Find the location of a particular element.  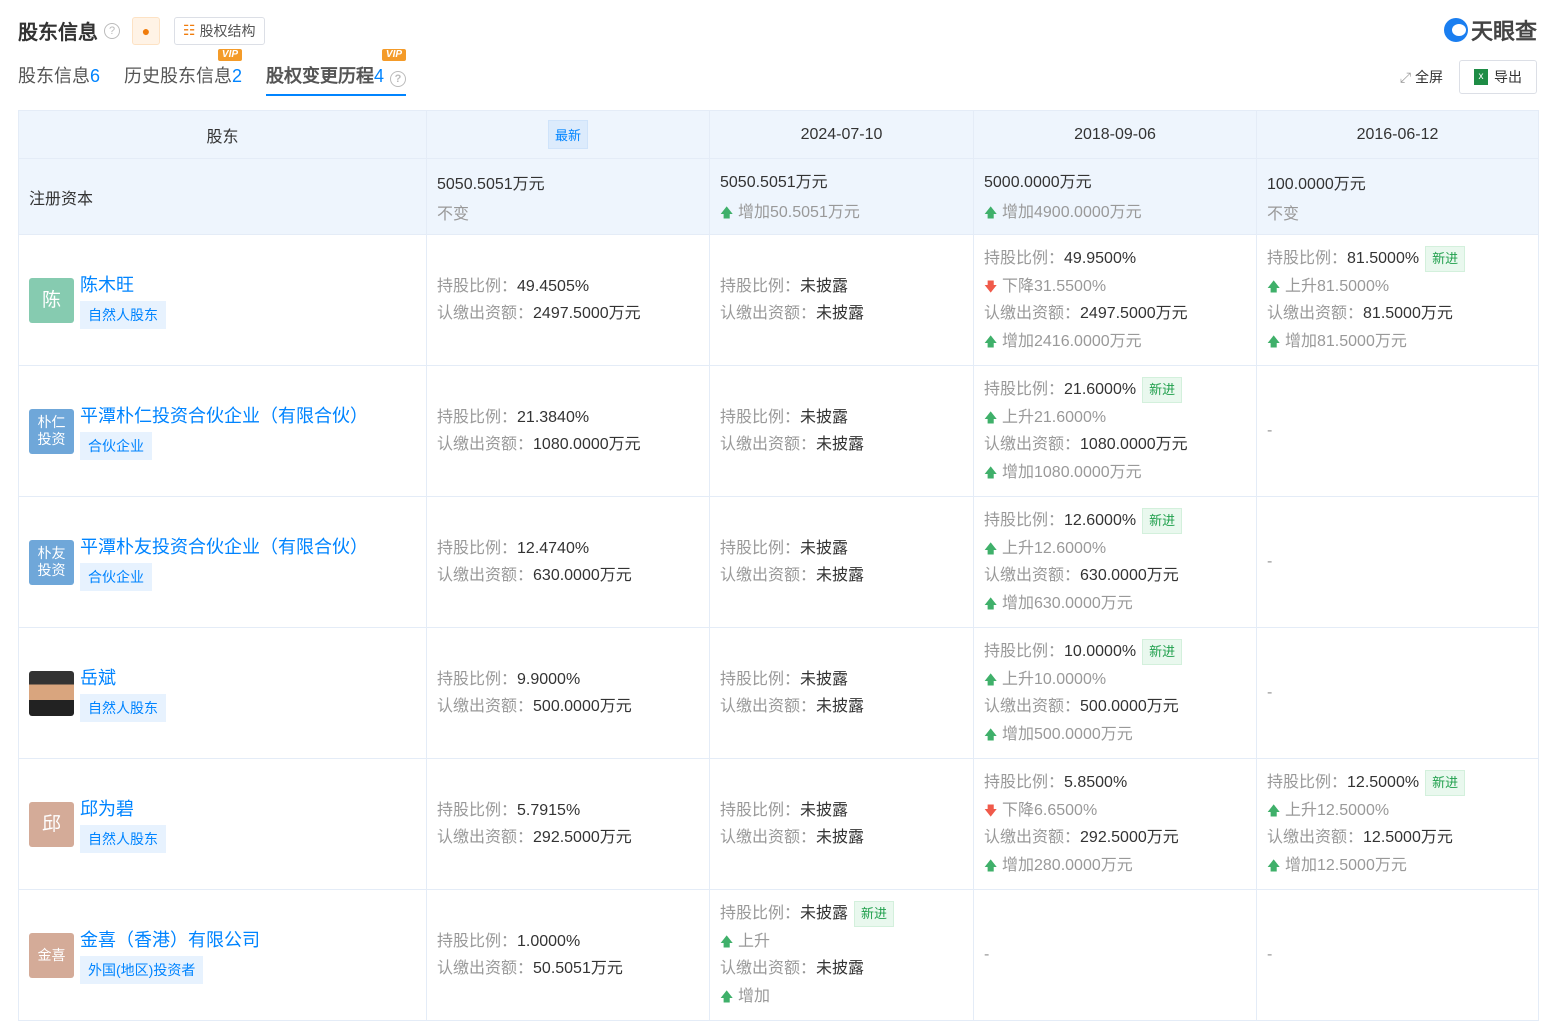

tab-1: 历史股东信息2 VIP is located at coordinates (183, 72).